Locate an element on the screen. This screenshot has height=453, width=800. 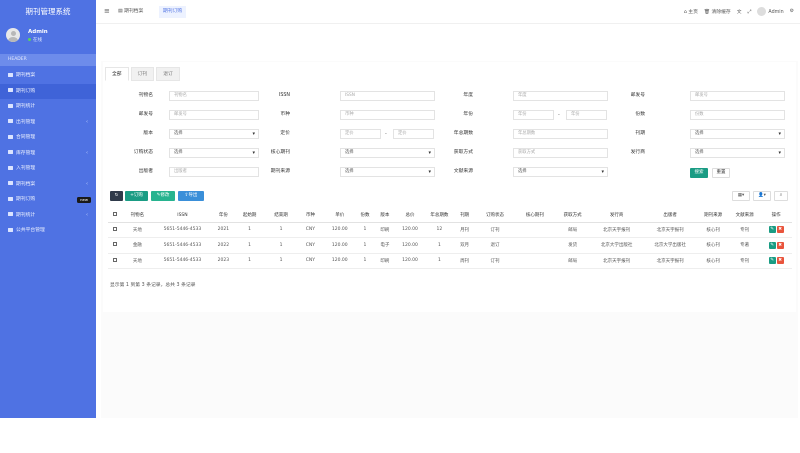
edit-button: ✎修改 is located at coordinates (163, 196).